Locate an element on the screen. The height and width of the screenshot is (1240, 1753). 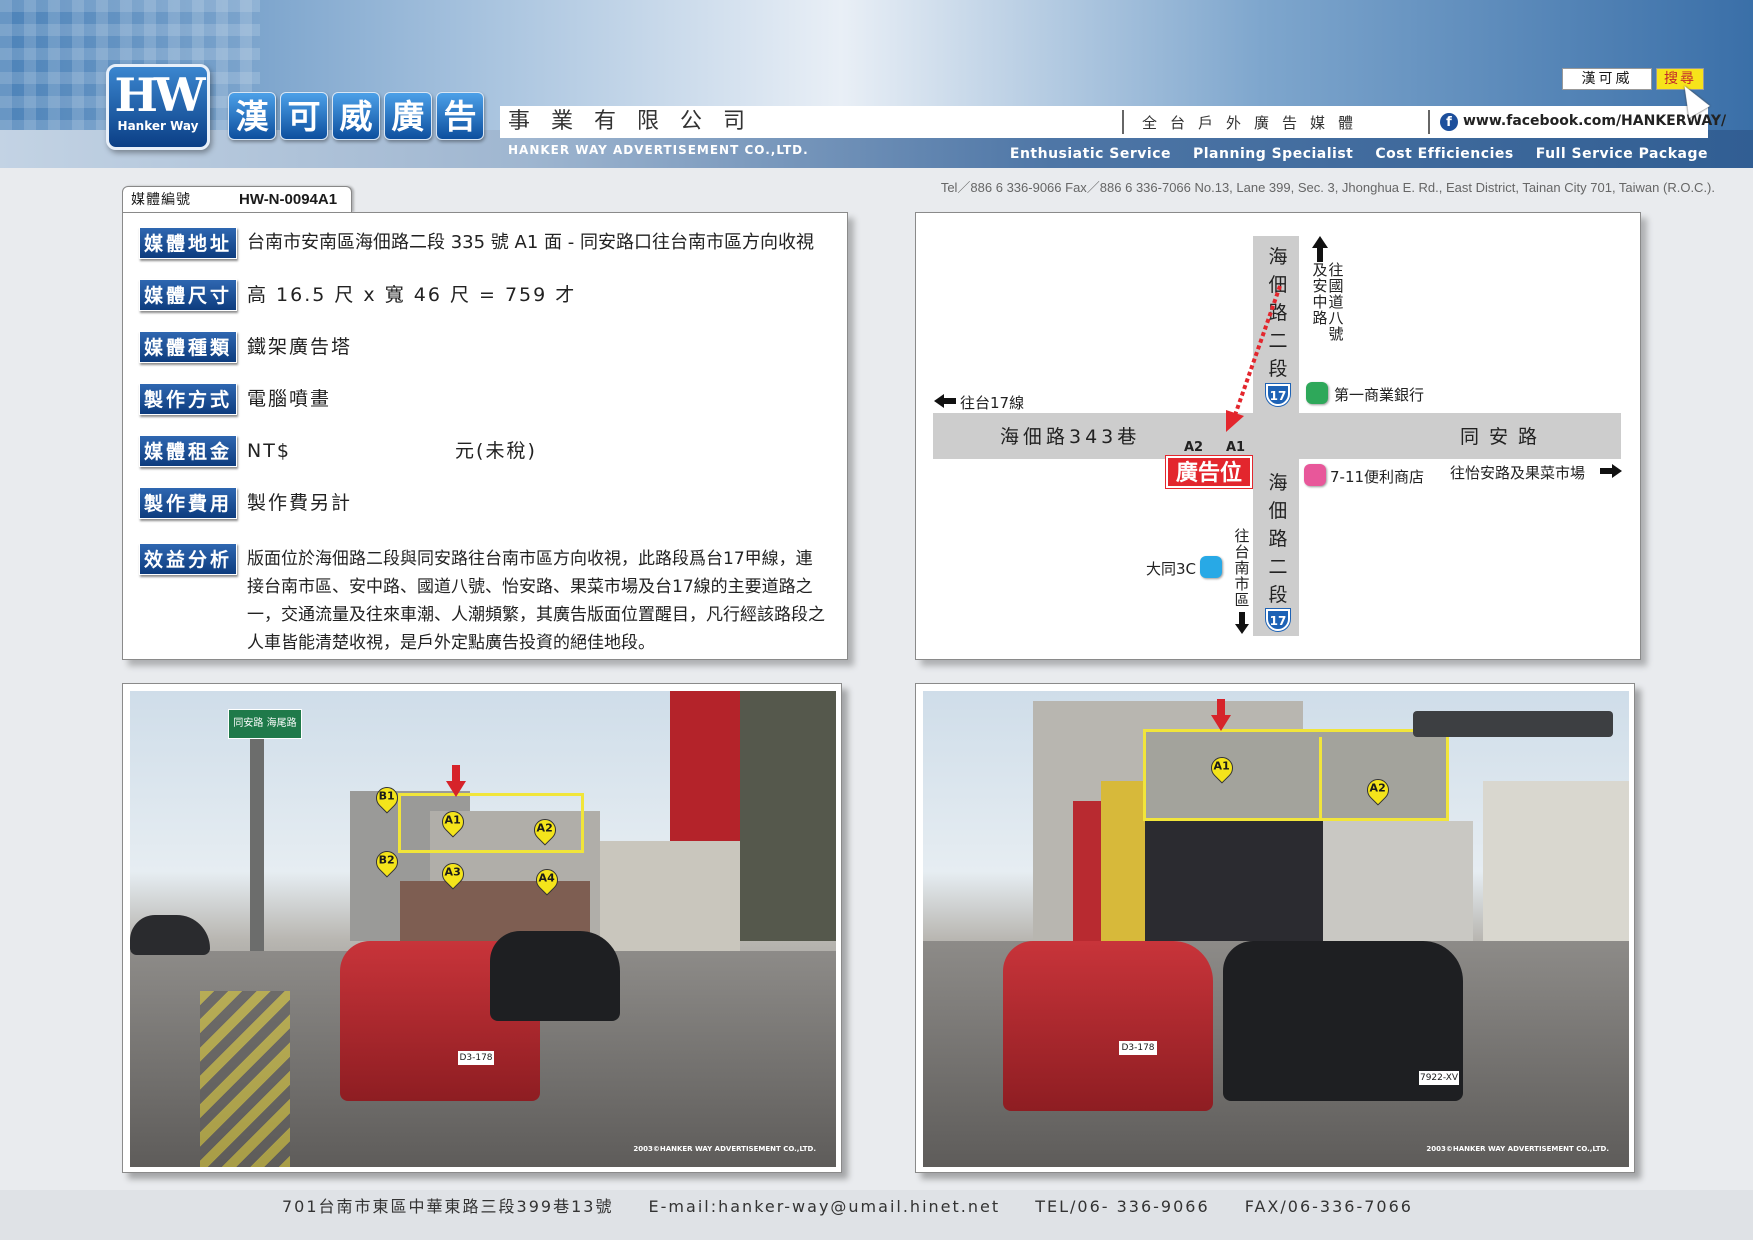
red-car is located at coordinates (1108, 1026).